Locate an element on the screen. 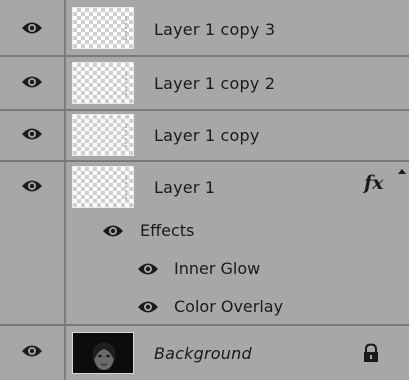  effects-eye-icon is located at coordinates (113, 231).